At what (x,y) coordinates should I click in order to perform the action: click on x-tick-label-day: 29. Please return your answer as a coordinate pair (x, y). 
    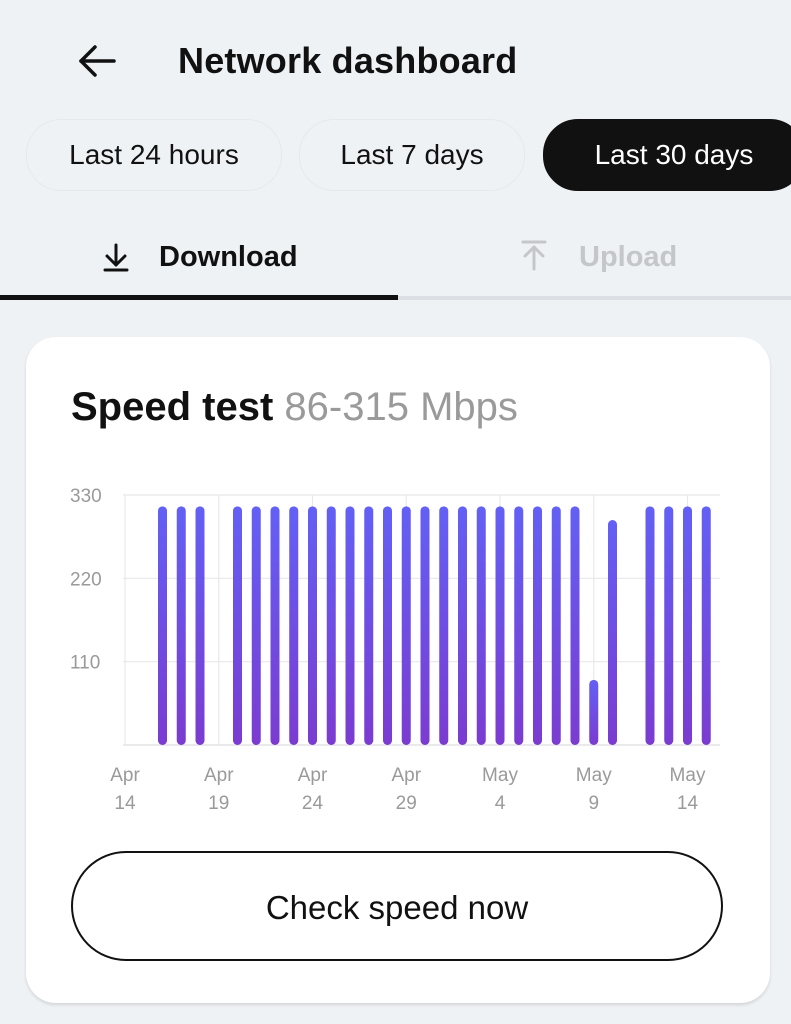
    Looking at the image, I should click on (406, 803).